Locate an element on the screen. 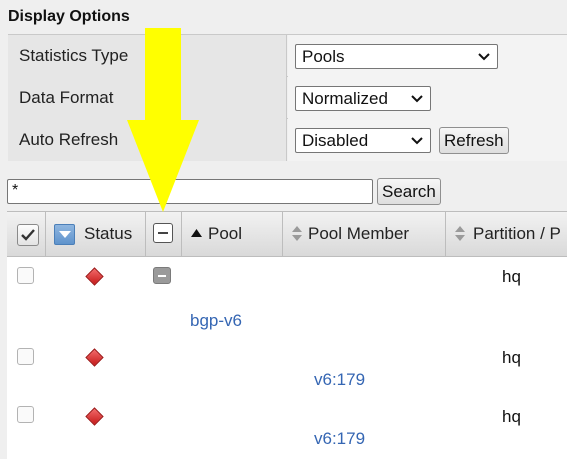 This screenshot has width=567, height=459. select-all-checkbox is located at coordinates (28, 235).